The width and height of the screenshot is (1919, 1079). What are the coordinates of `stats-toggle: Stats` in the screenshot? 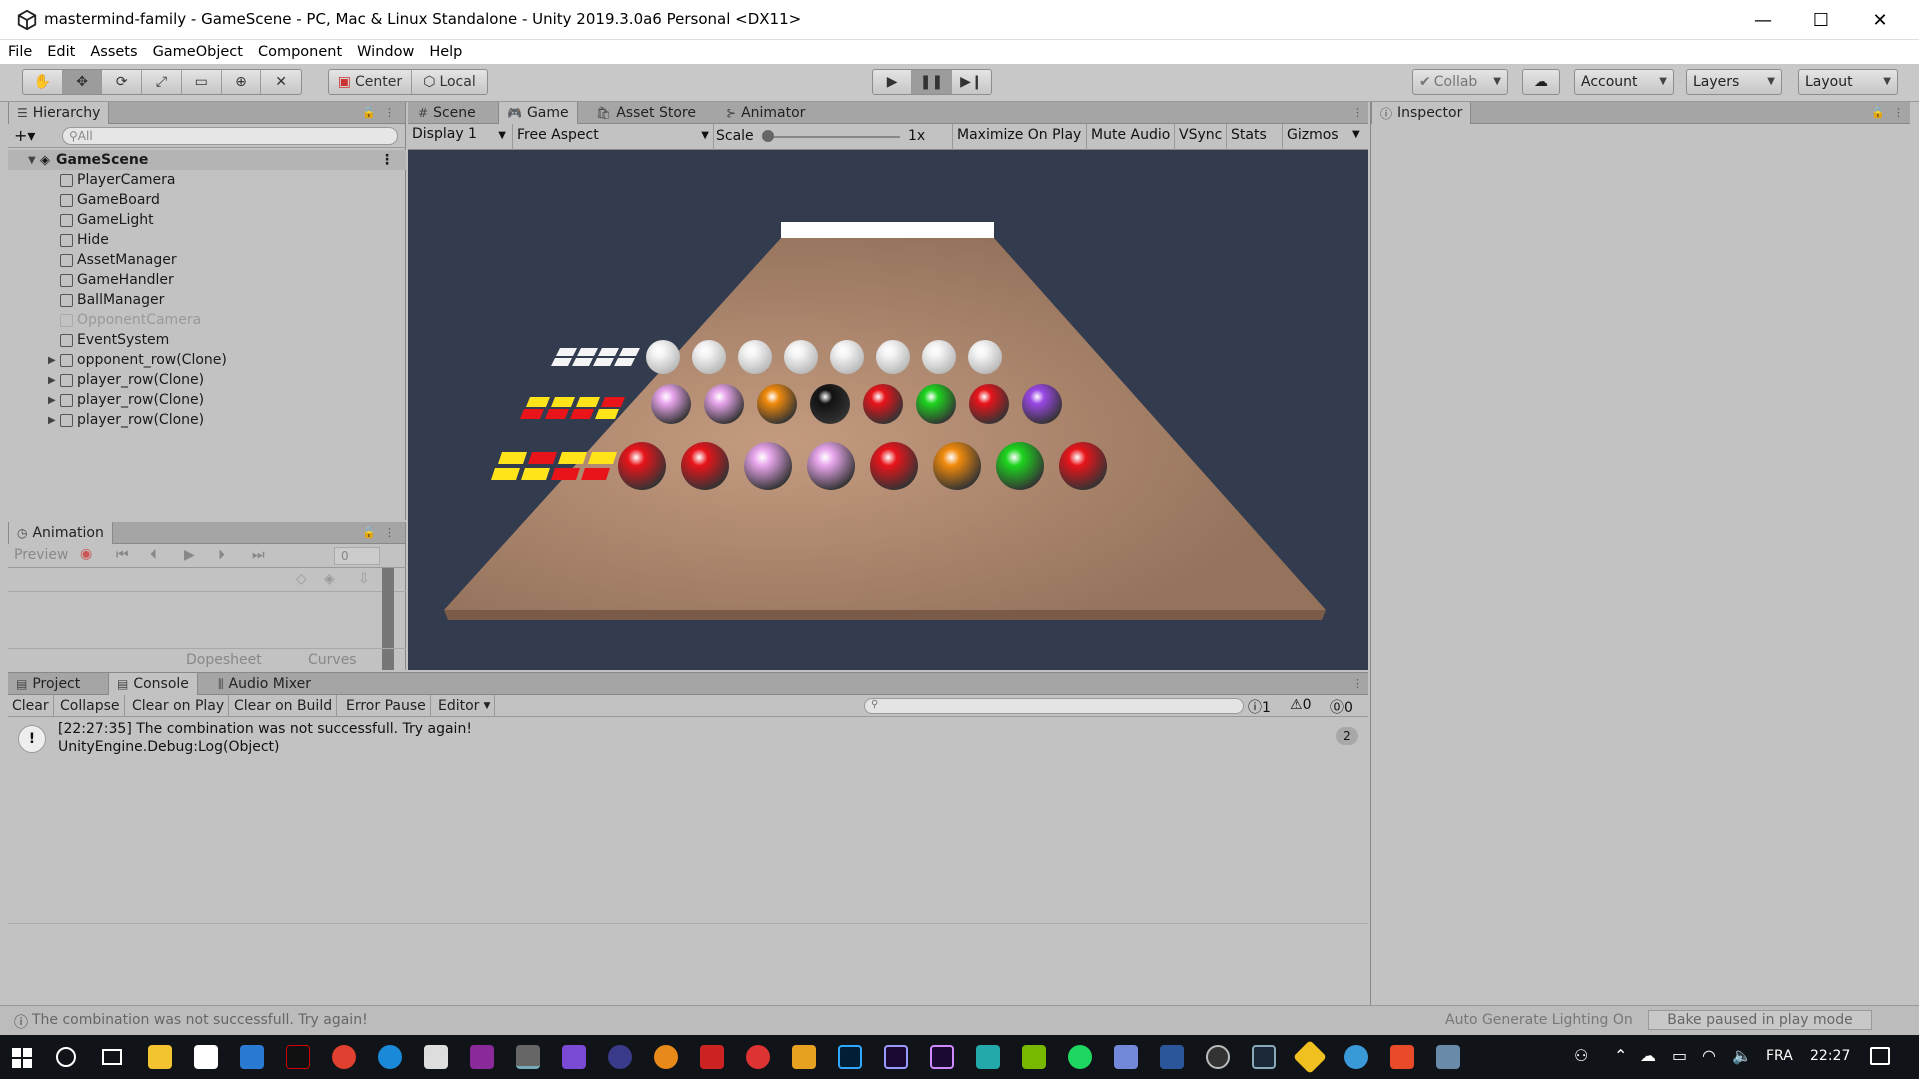 It's located at (1248, 137).